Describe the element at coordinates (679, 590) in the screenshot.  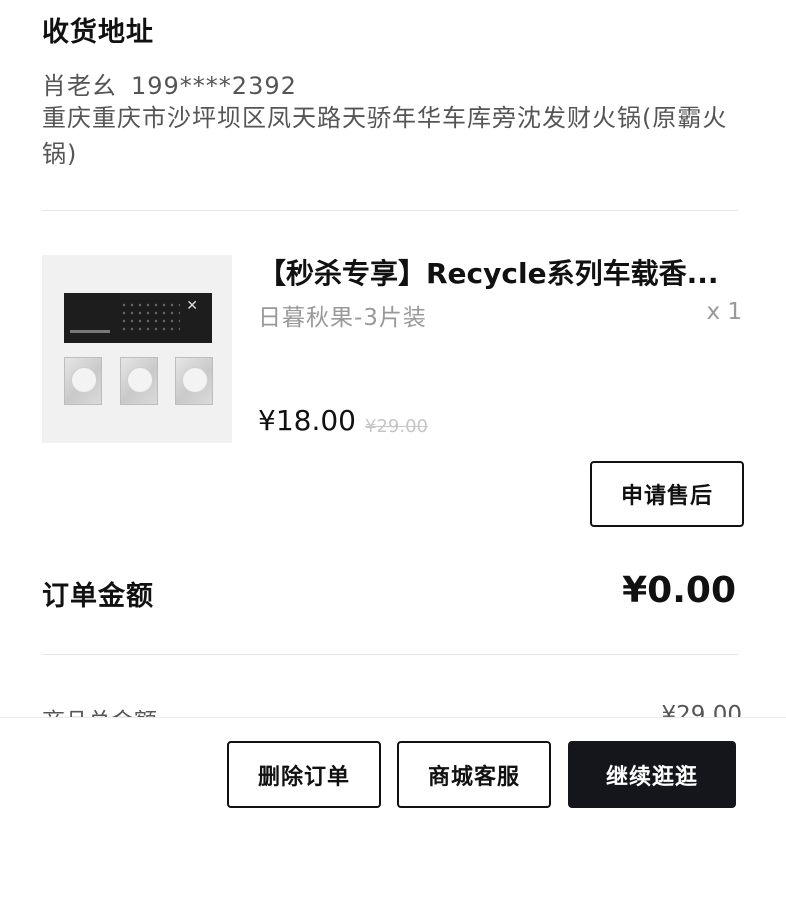
I see `order-amount-value: ¥0.00` at that location.